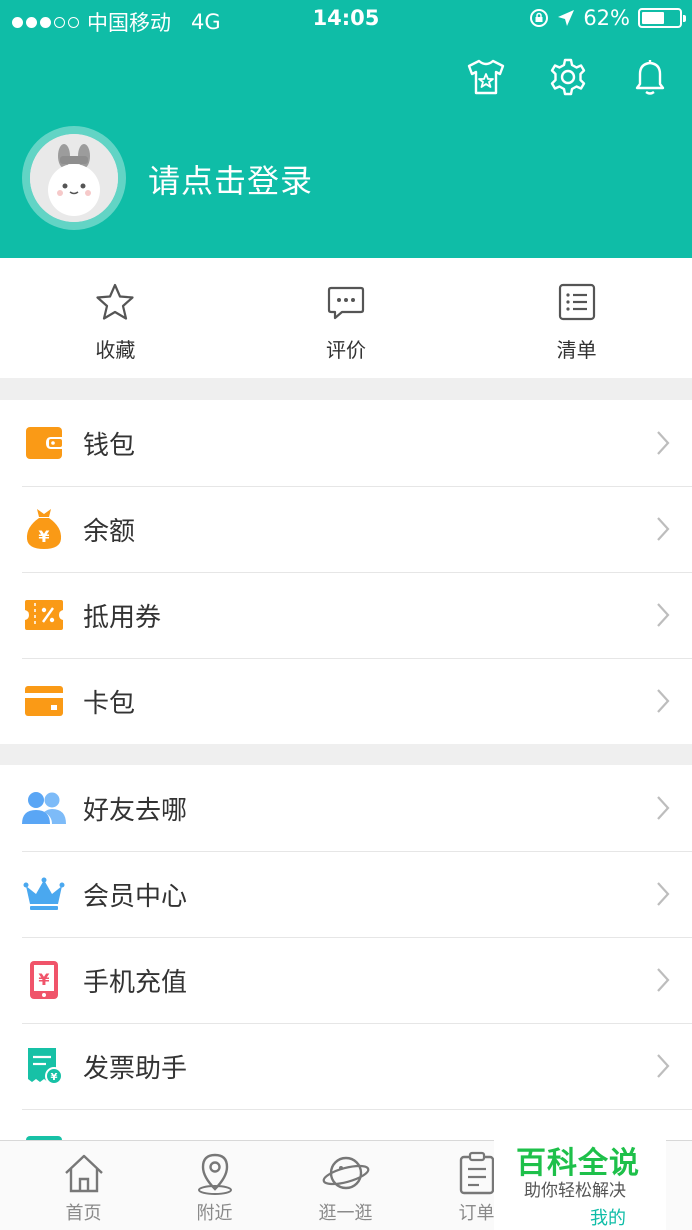 The image size is (692, 1230). I want to click on star-icon, so click(115, 302).